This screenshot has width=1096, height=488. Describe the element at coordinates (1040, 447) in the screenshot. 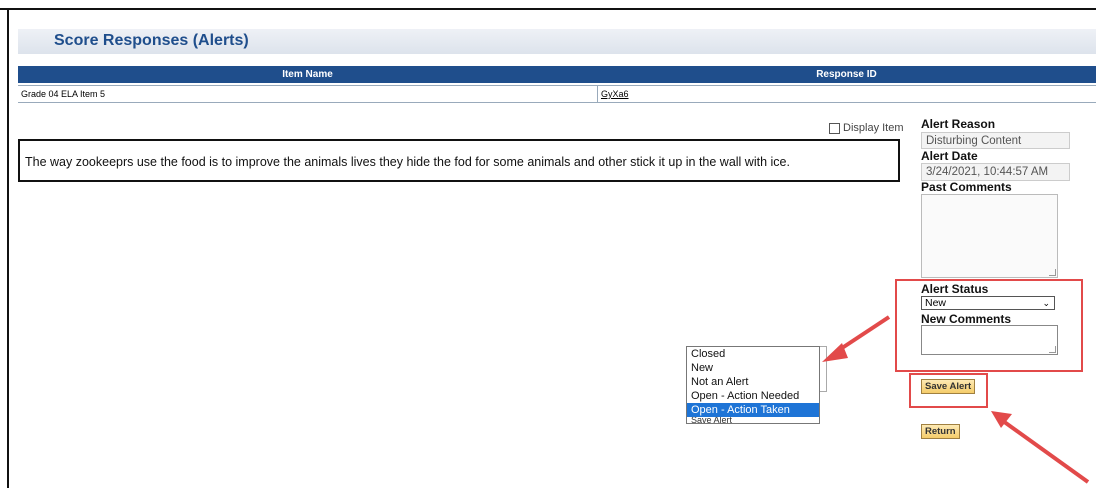

I see `arrow-to-save-icon` at that location.